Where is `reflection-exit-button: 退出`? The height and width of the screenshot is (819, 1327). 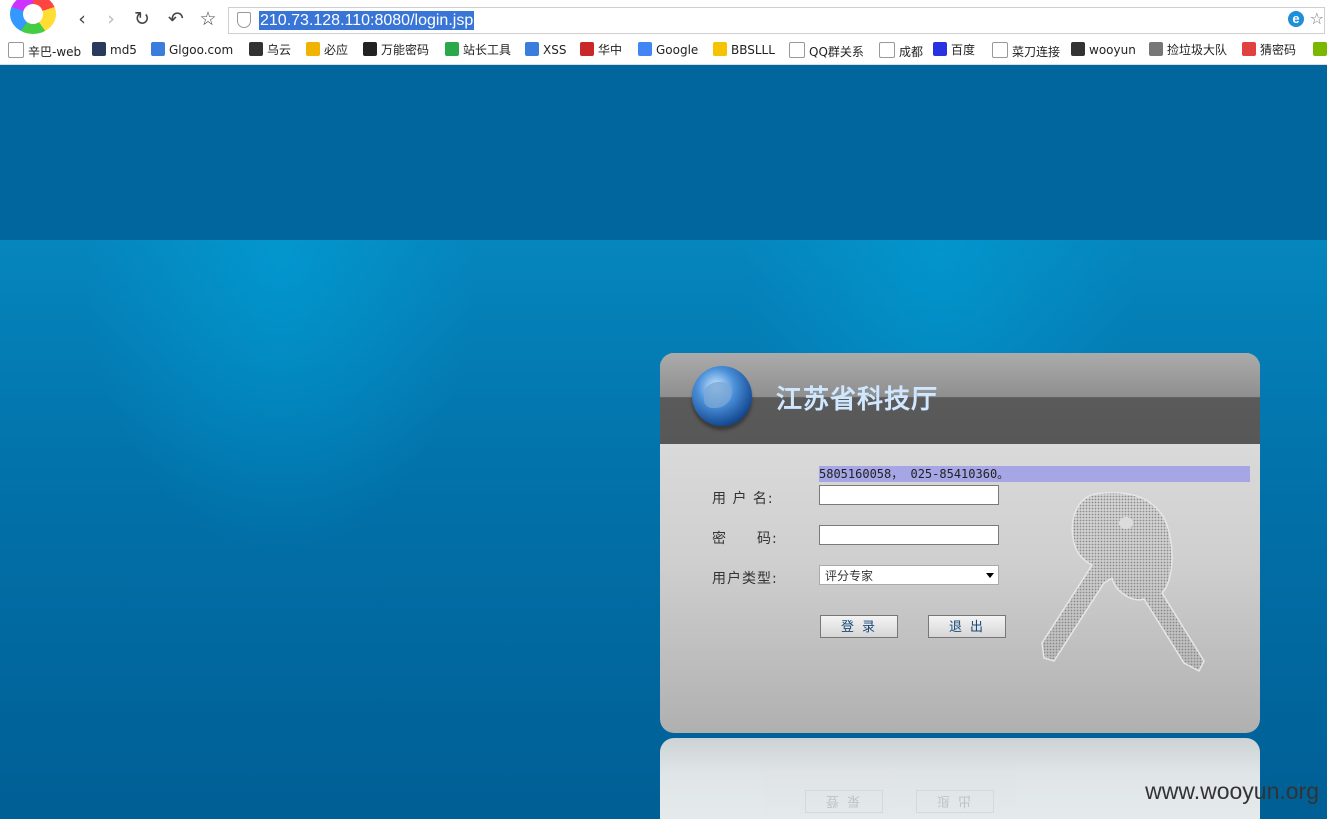
reflection-exit-button: 退出 is located at coordinates (955, 801).